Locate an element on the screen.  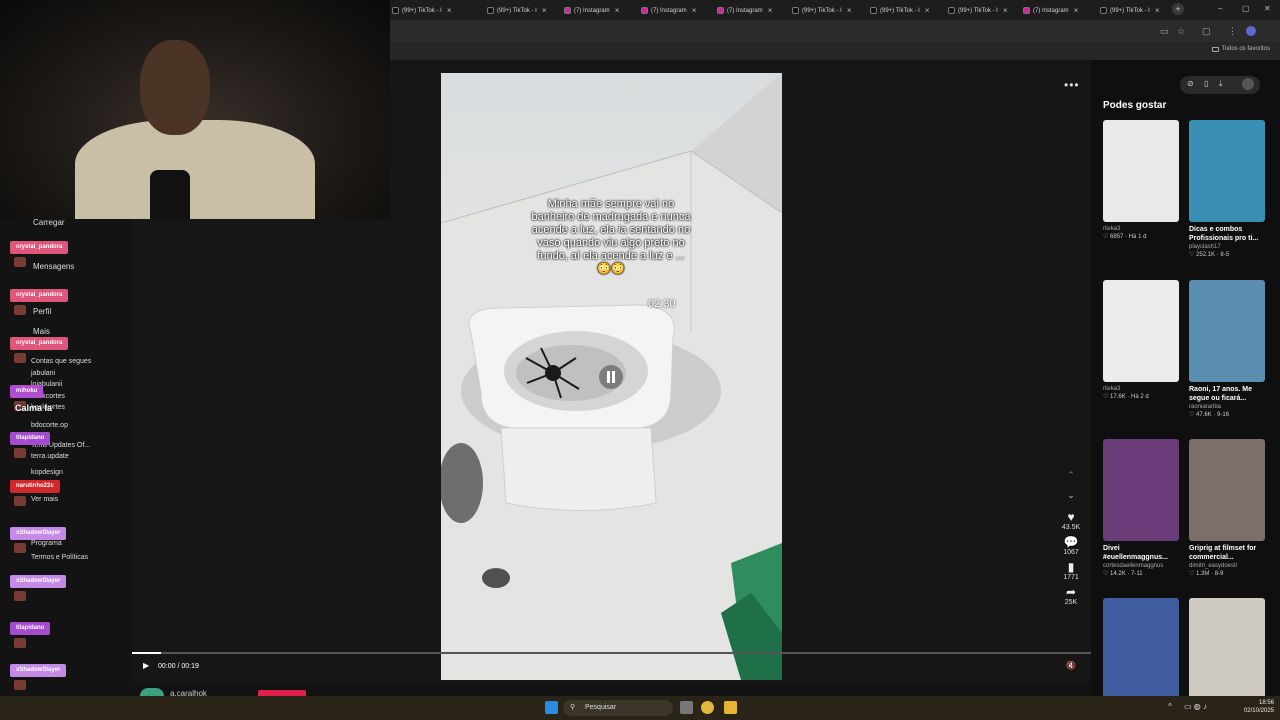
nav-up-button: ⌃ is located at coordinates (1071, 475).